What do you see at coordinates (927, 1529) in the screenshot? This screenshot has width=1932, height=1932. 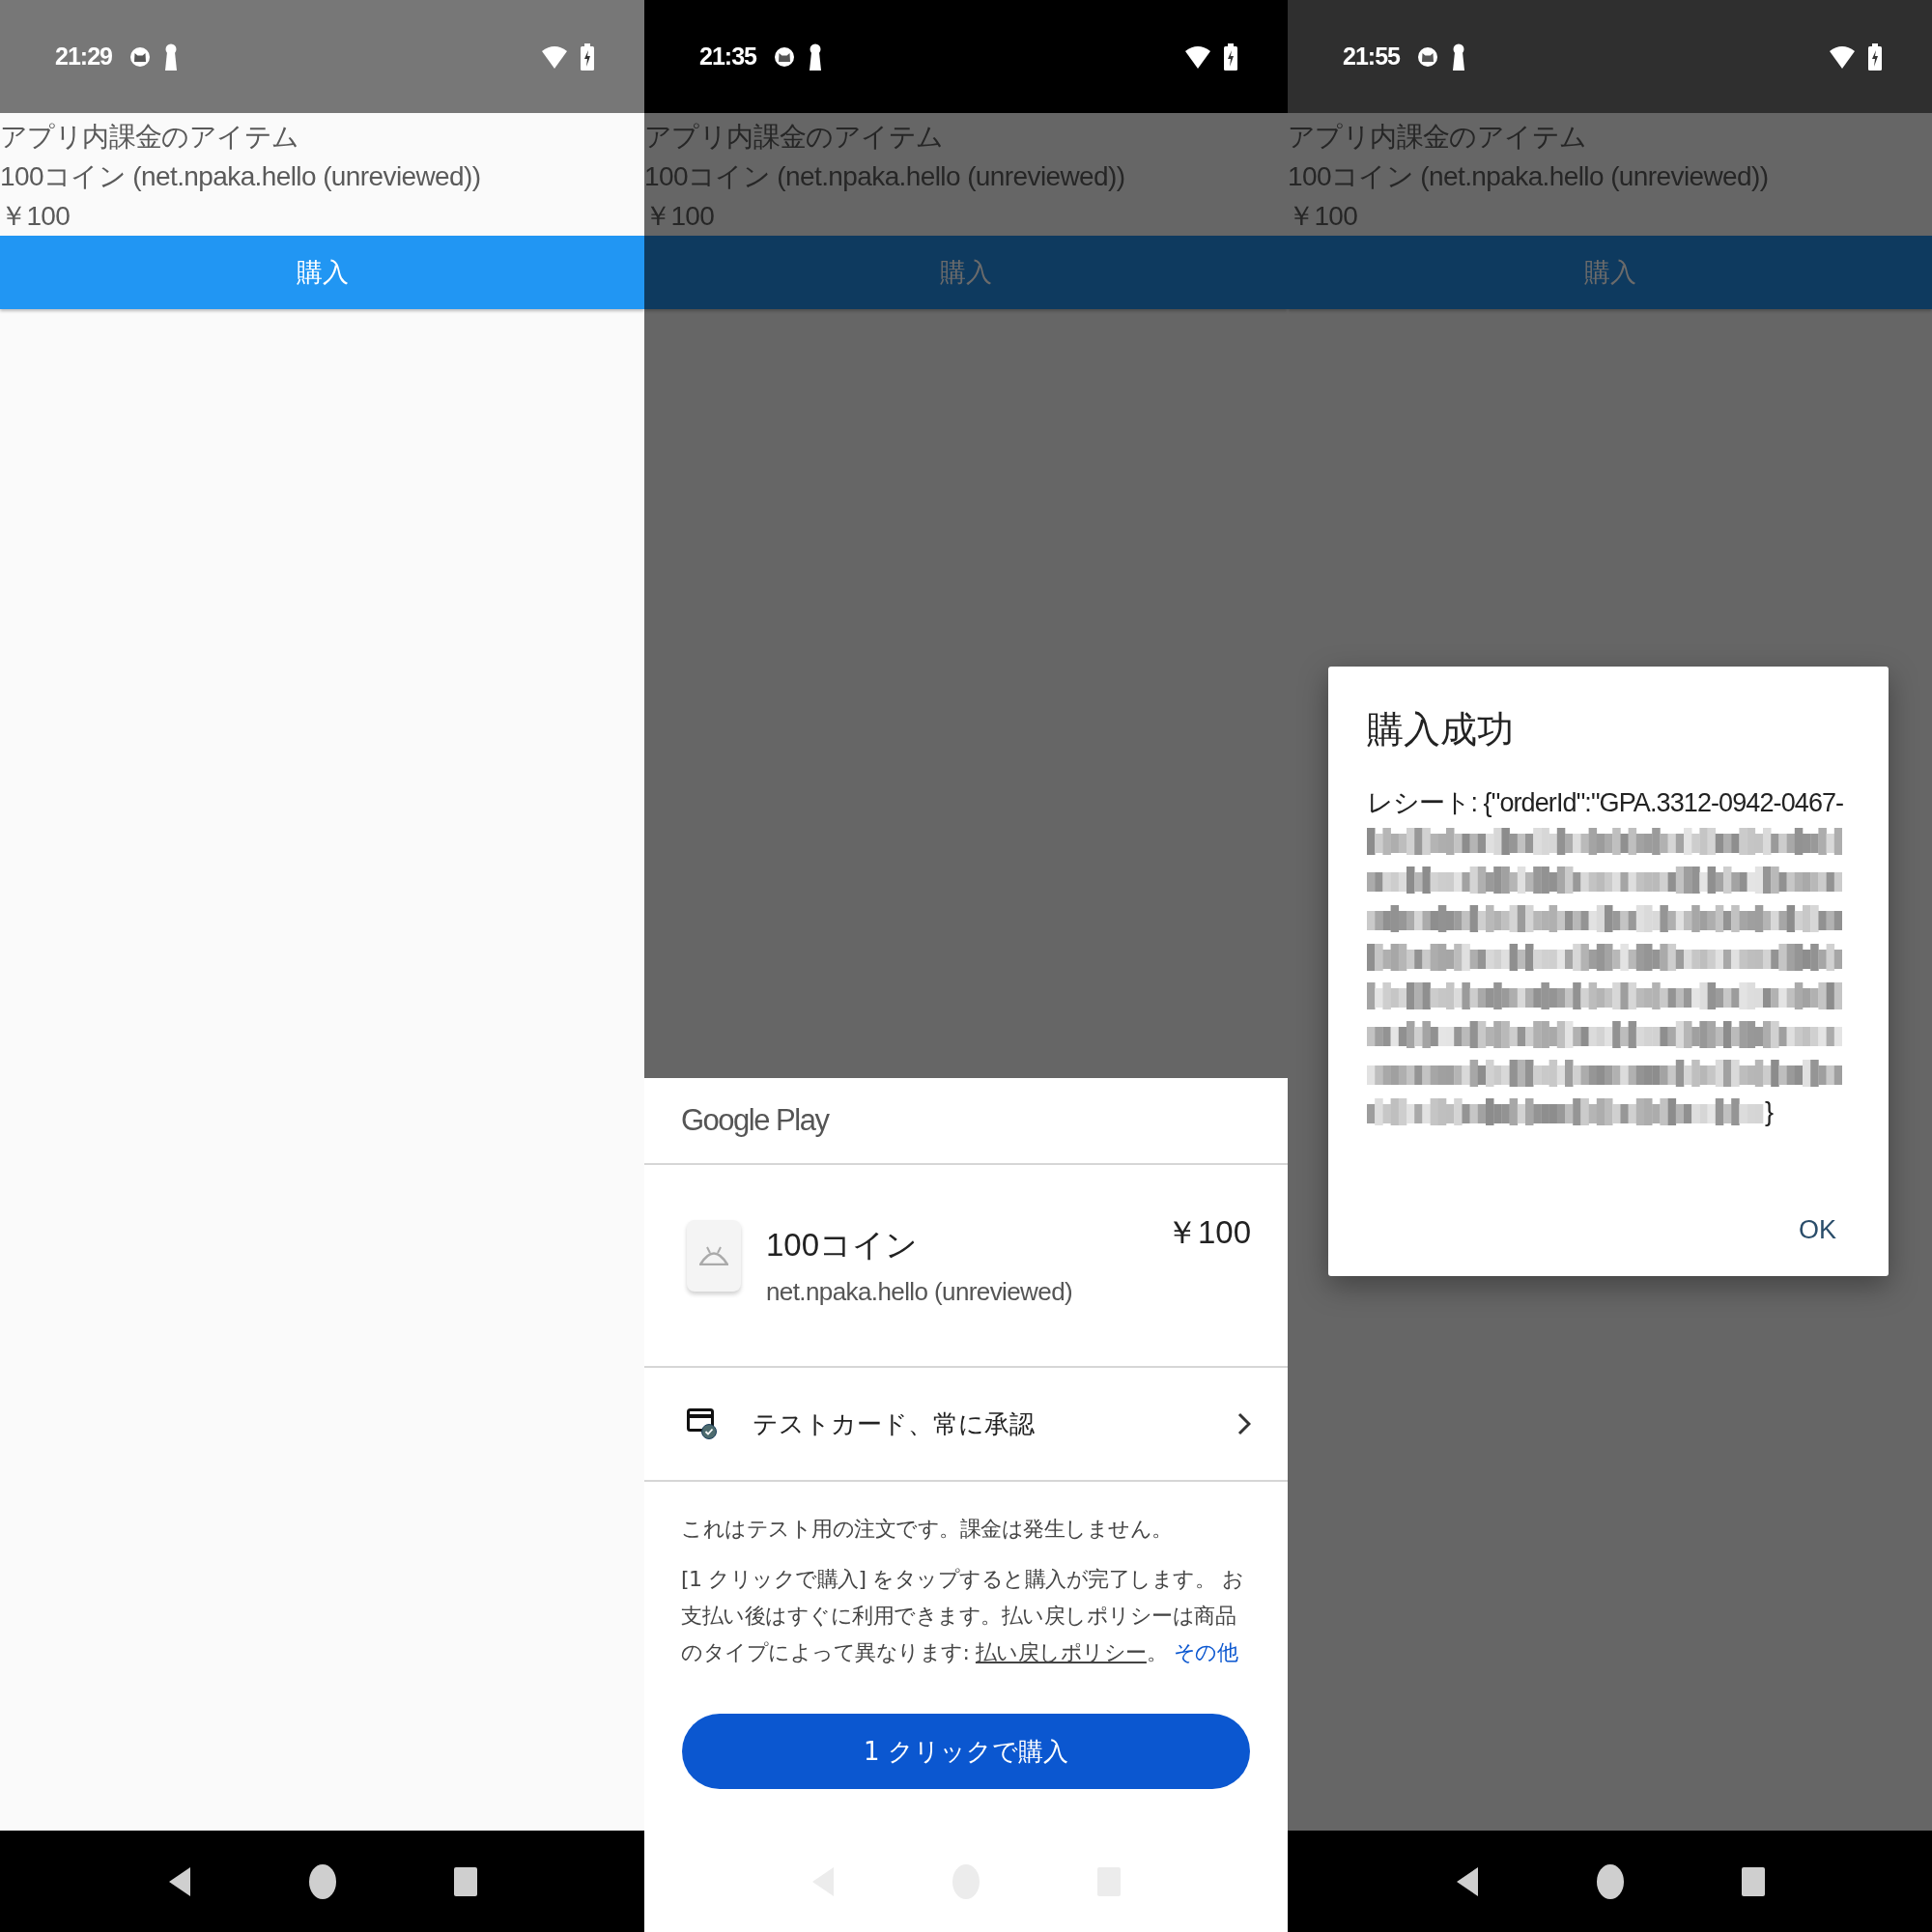 I see `test-order-notice: これはテスト用の注文です。課金は発生しません。` at bounding box center [927, 1529].